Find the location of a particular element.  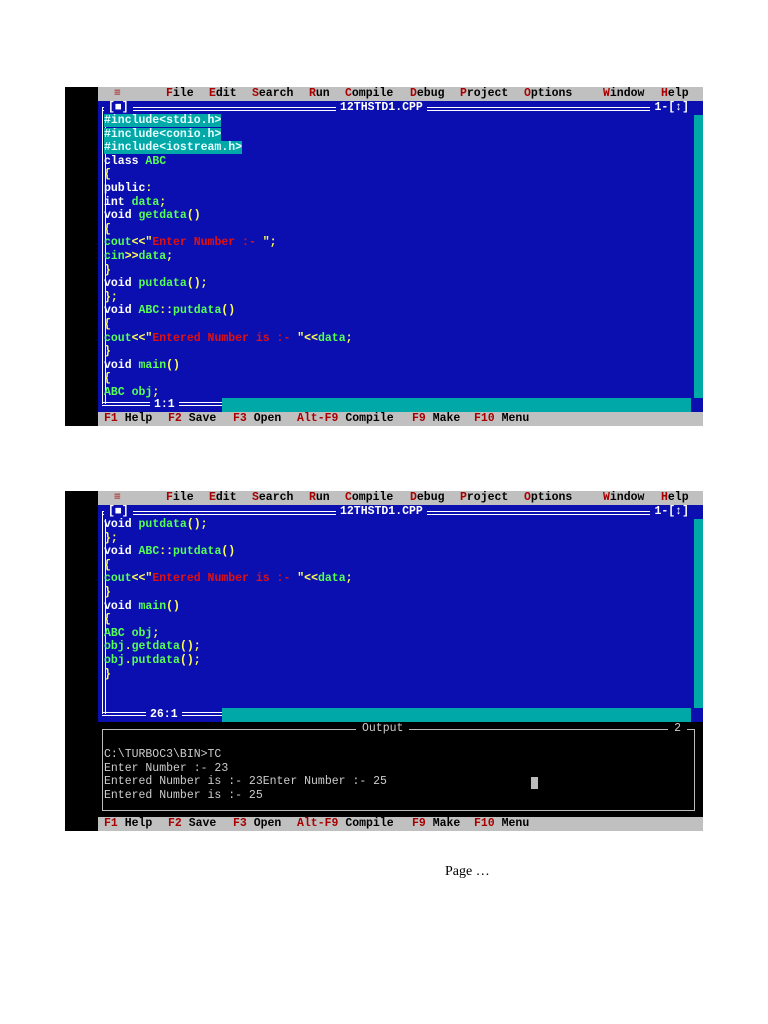

code-token: Entered Number is :- is located at coordinates (225, 579).